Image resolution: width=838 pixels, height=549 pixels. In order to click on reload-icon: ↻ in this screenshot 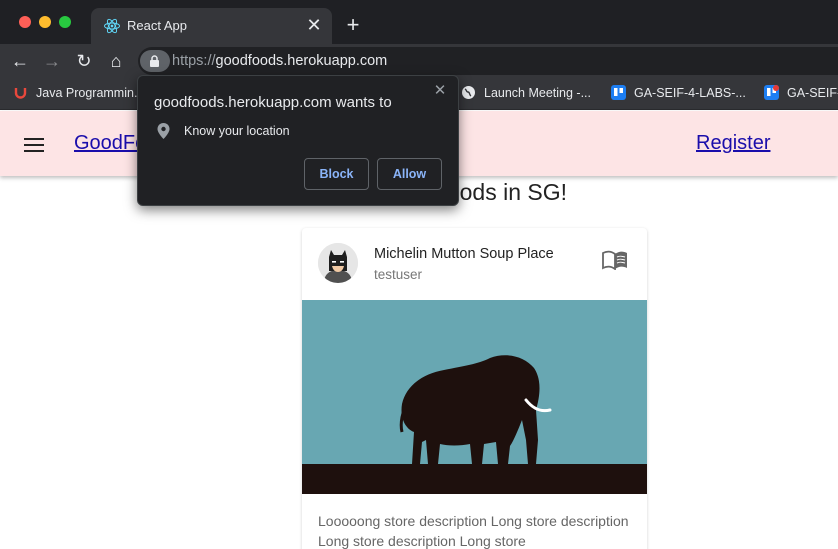, I will do `click(84, 61)`.